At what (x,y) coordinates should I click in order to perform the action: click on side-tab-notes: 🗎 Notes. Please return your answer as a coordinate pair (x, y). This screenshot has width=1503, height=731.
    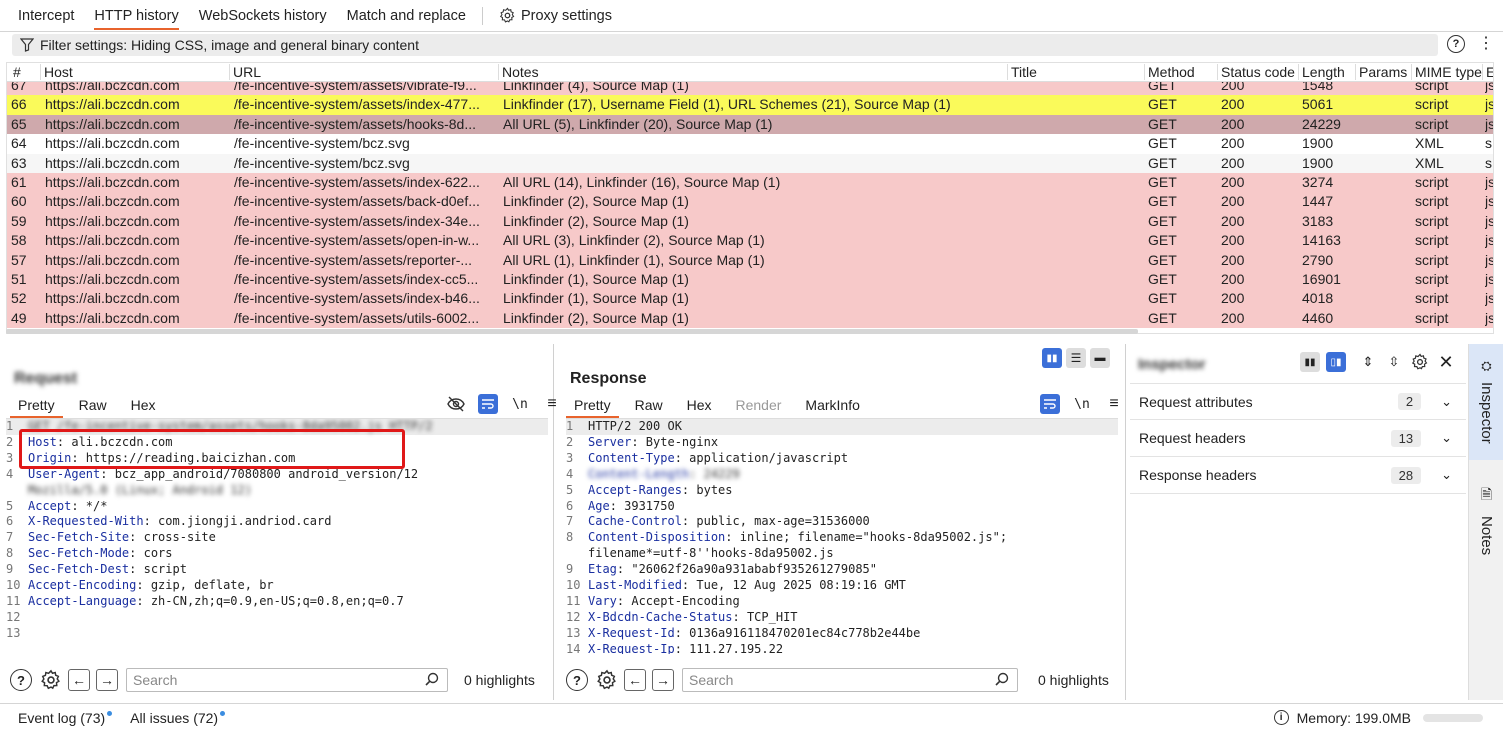
    Looking at the image, I should click on (1486, 534).